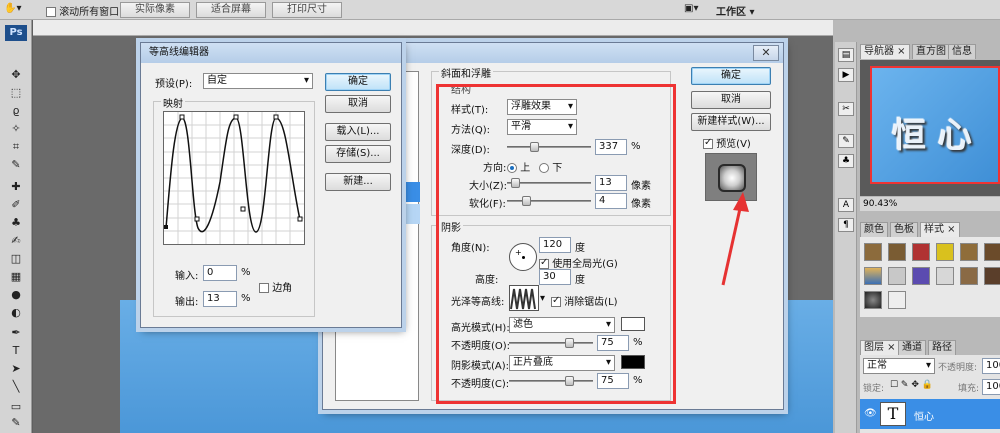 Image resolution: width=1000 pixels, height=433 pixels. What do you see at coordinates (16, 205) in the screenshot?
I see `brush-tool-icon: ✐` at bounding box center [16, 205].